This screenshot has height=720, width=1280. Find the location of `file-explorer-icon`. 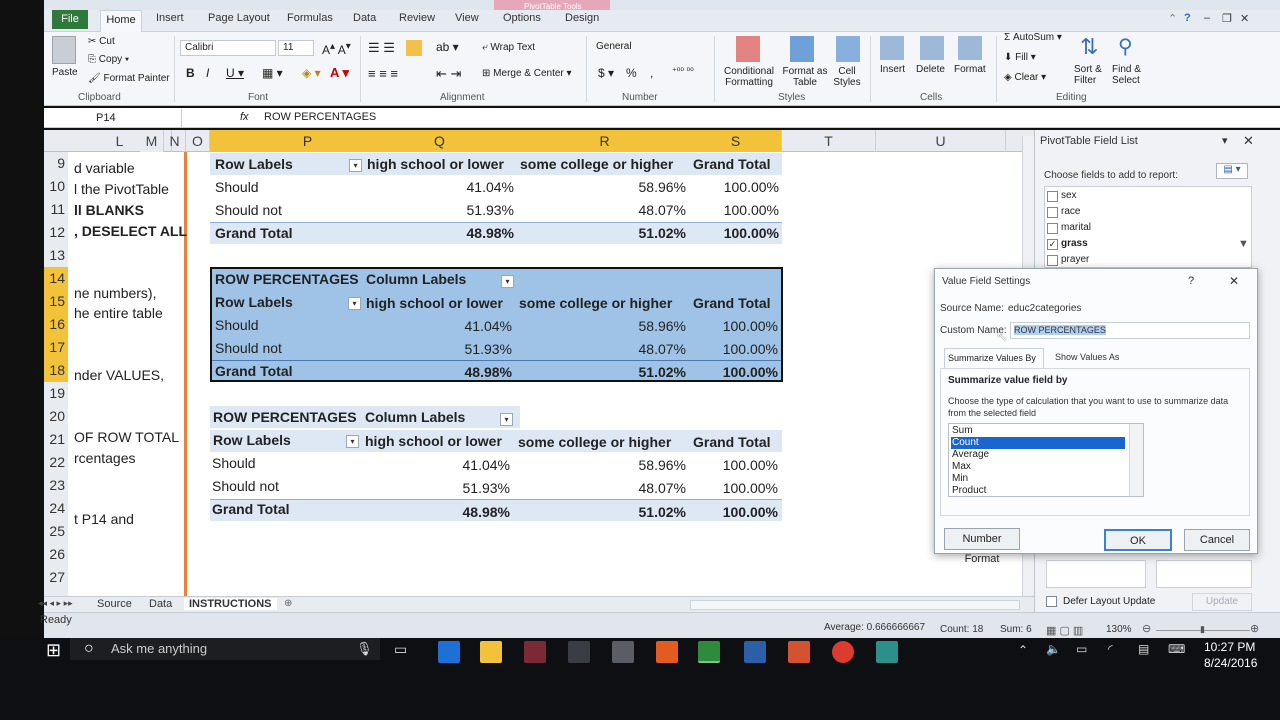

file-explorer-icon is located at coordinates (491, 652).